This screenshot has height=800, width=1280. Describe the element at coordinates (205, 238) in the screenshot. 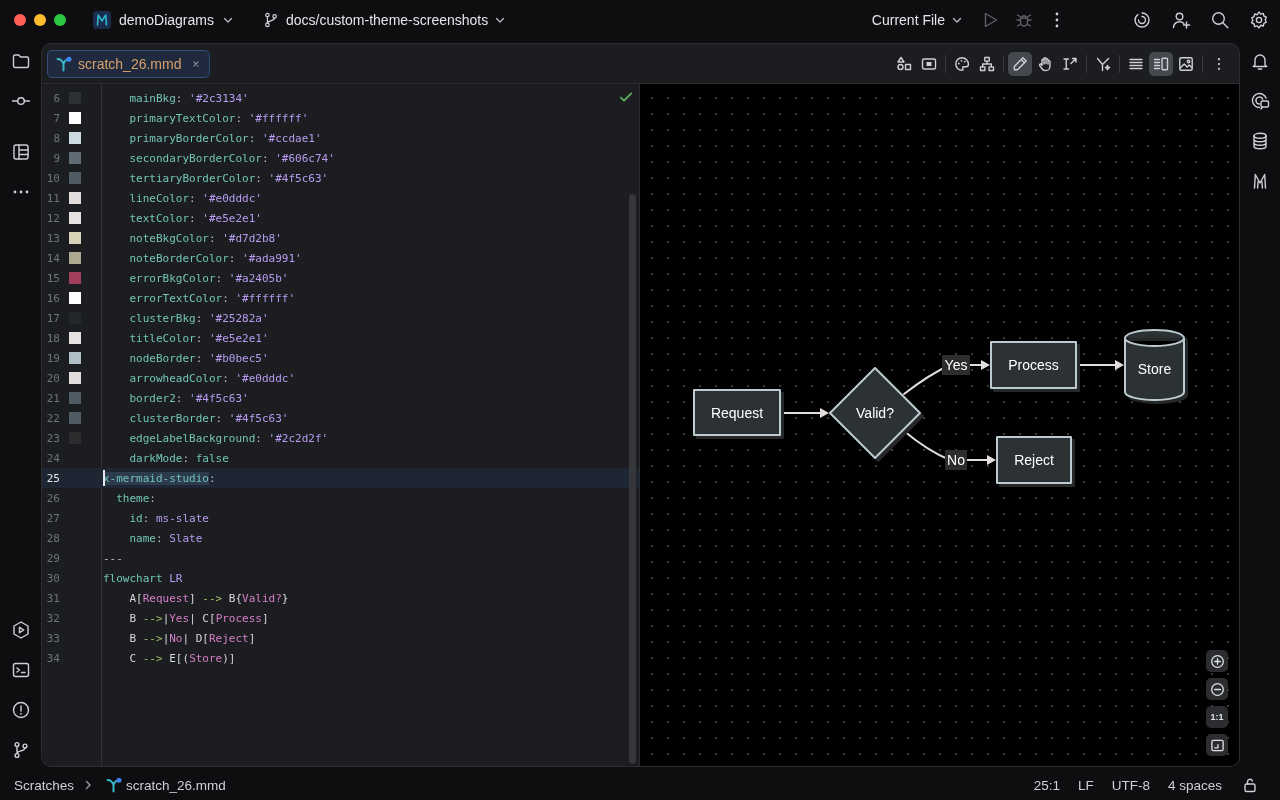

I see `code-line: noteBkgColor: '#d7d2b8'` at that location.